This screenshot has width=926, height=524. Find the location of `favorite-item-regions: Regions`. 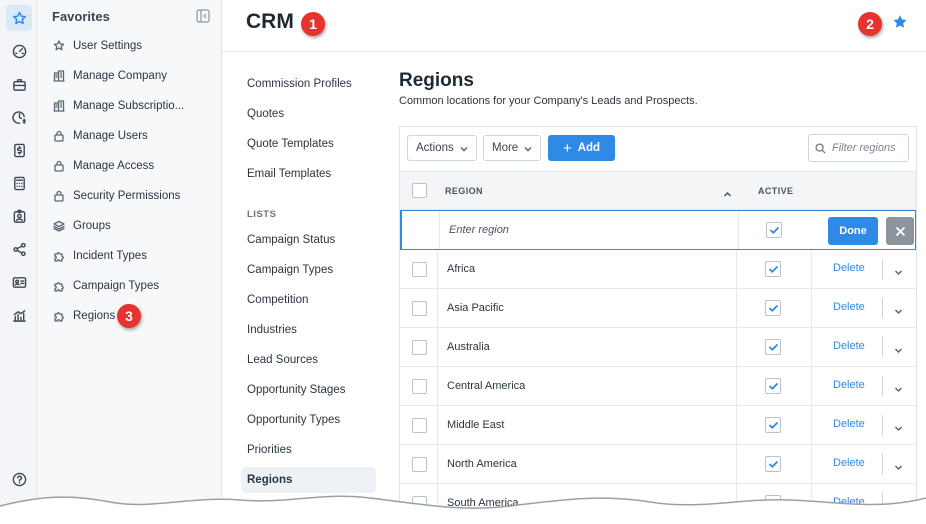

favorite-item-regions: Regions is located at coordinates (83, 316).